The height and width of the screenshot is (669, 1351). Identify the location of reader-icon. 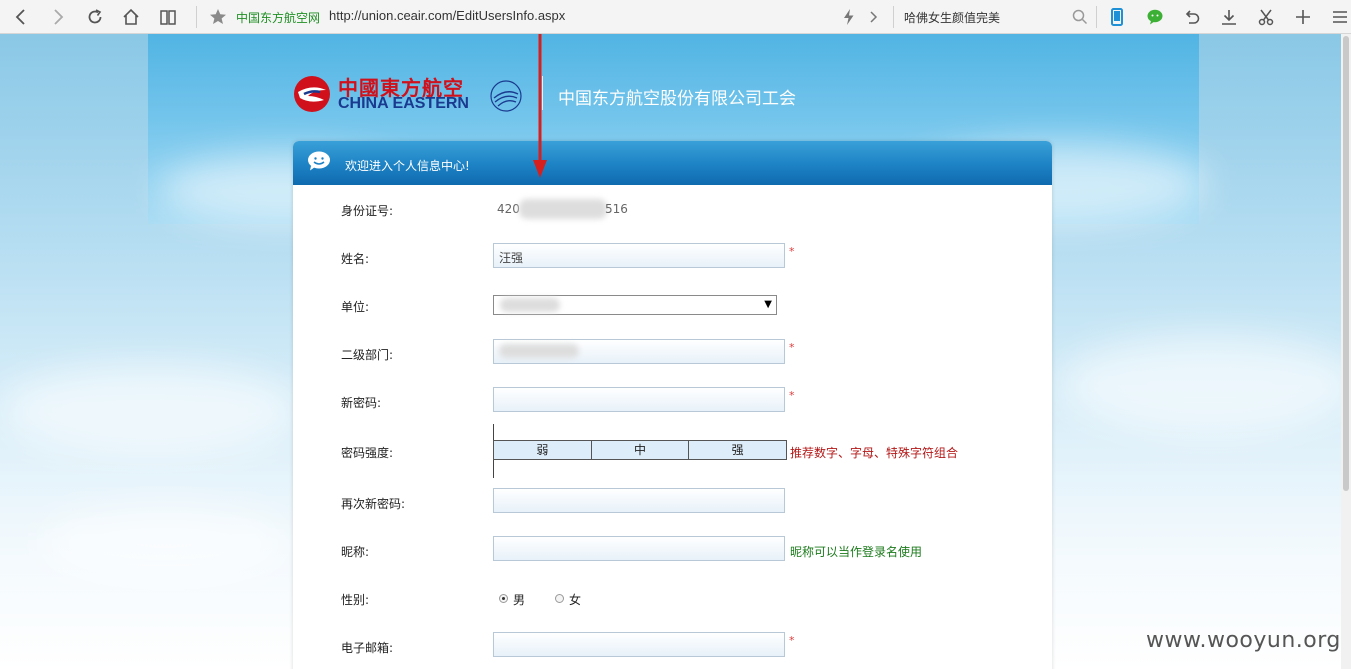
(168, 17).